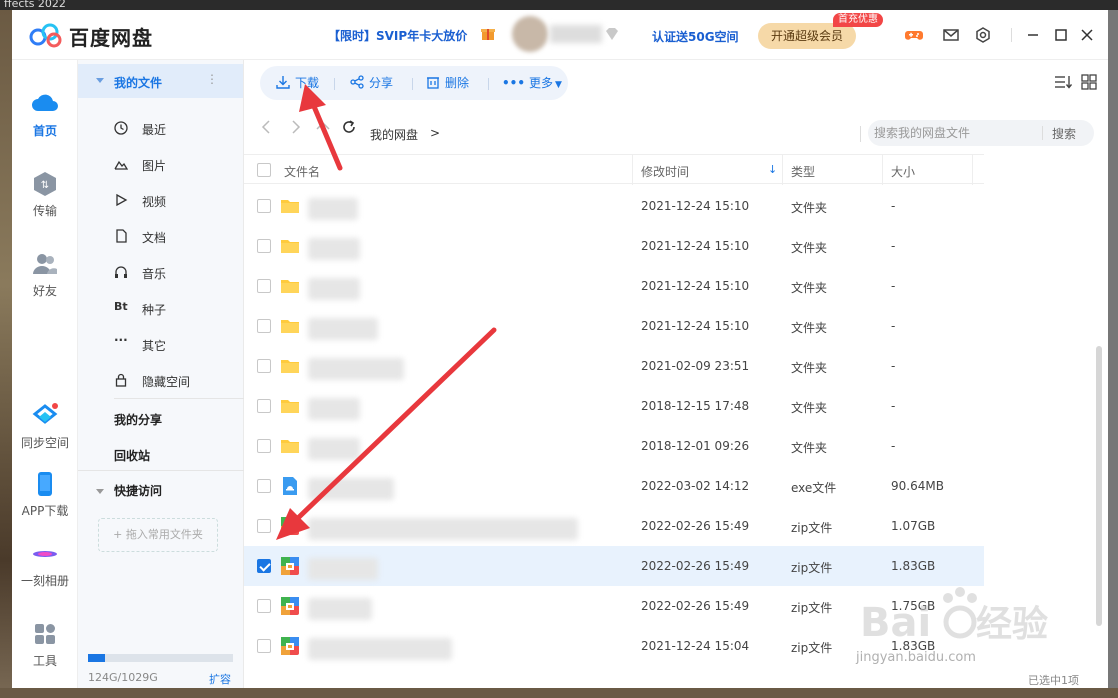 The width and height of the screenshot is (1118, 698). What do you see at coordinates (1033, 35) in the screenshot?
I see `minimize-icon` at bounding box center [1033, 35].